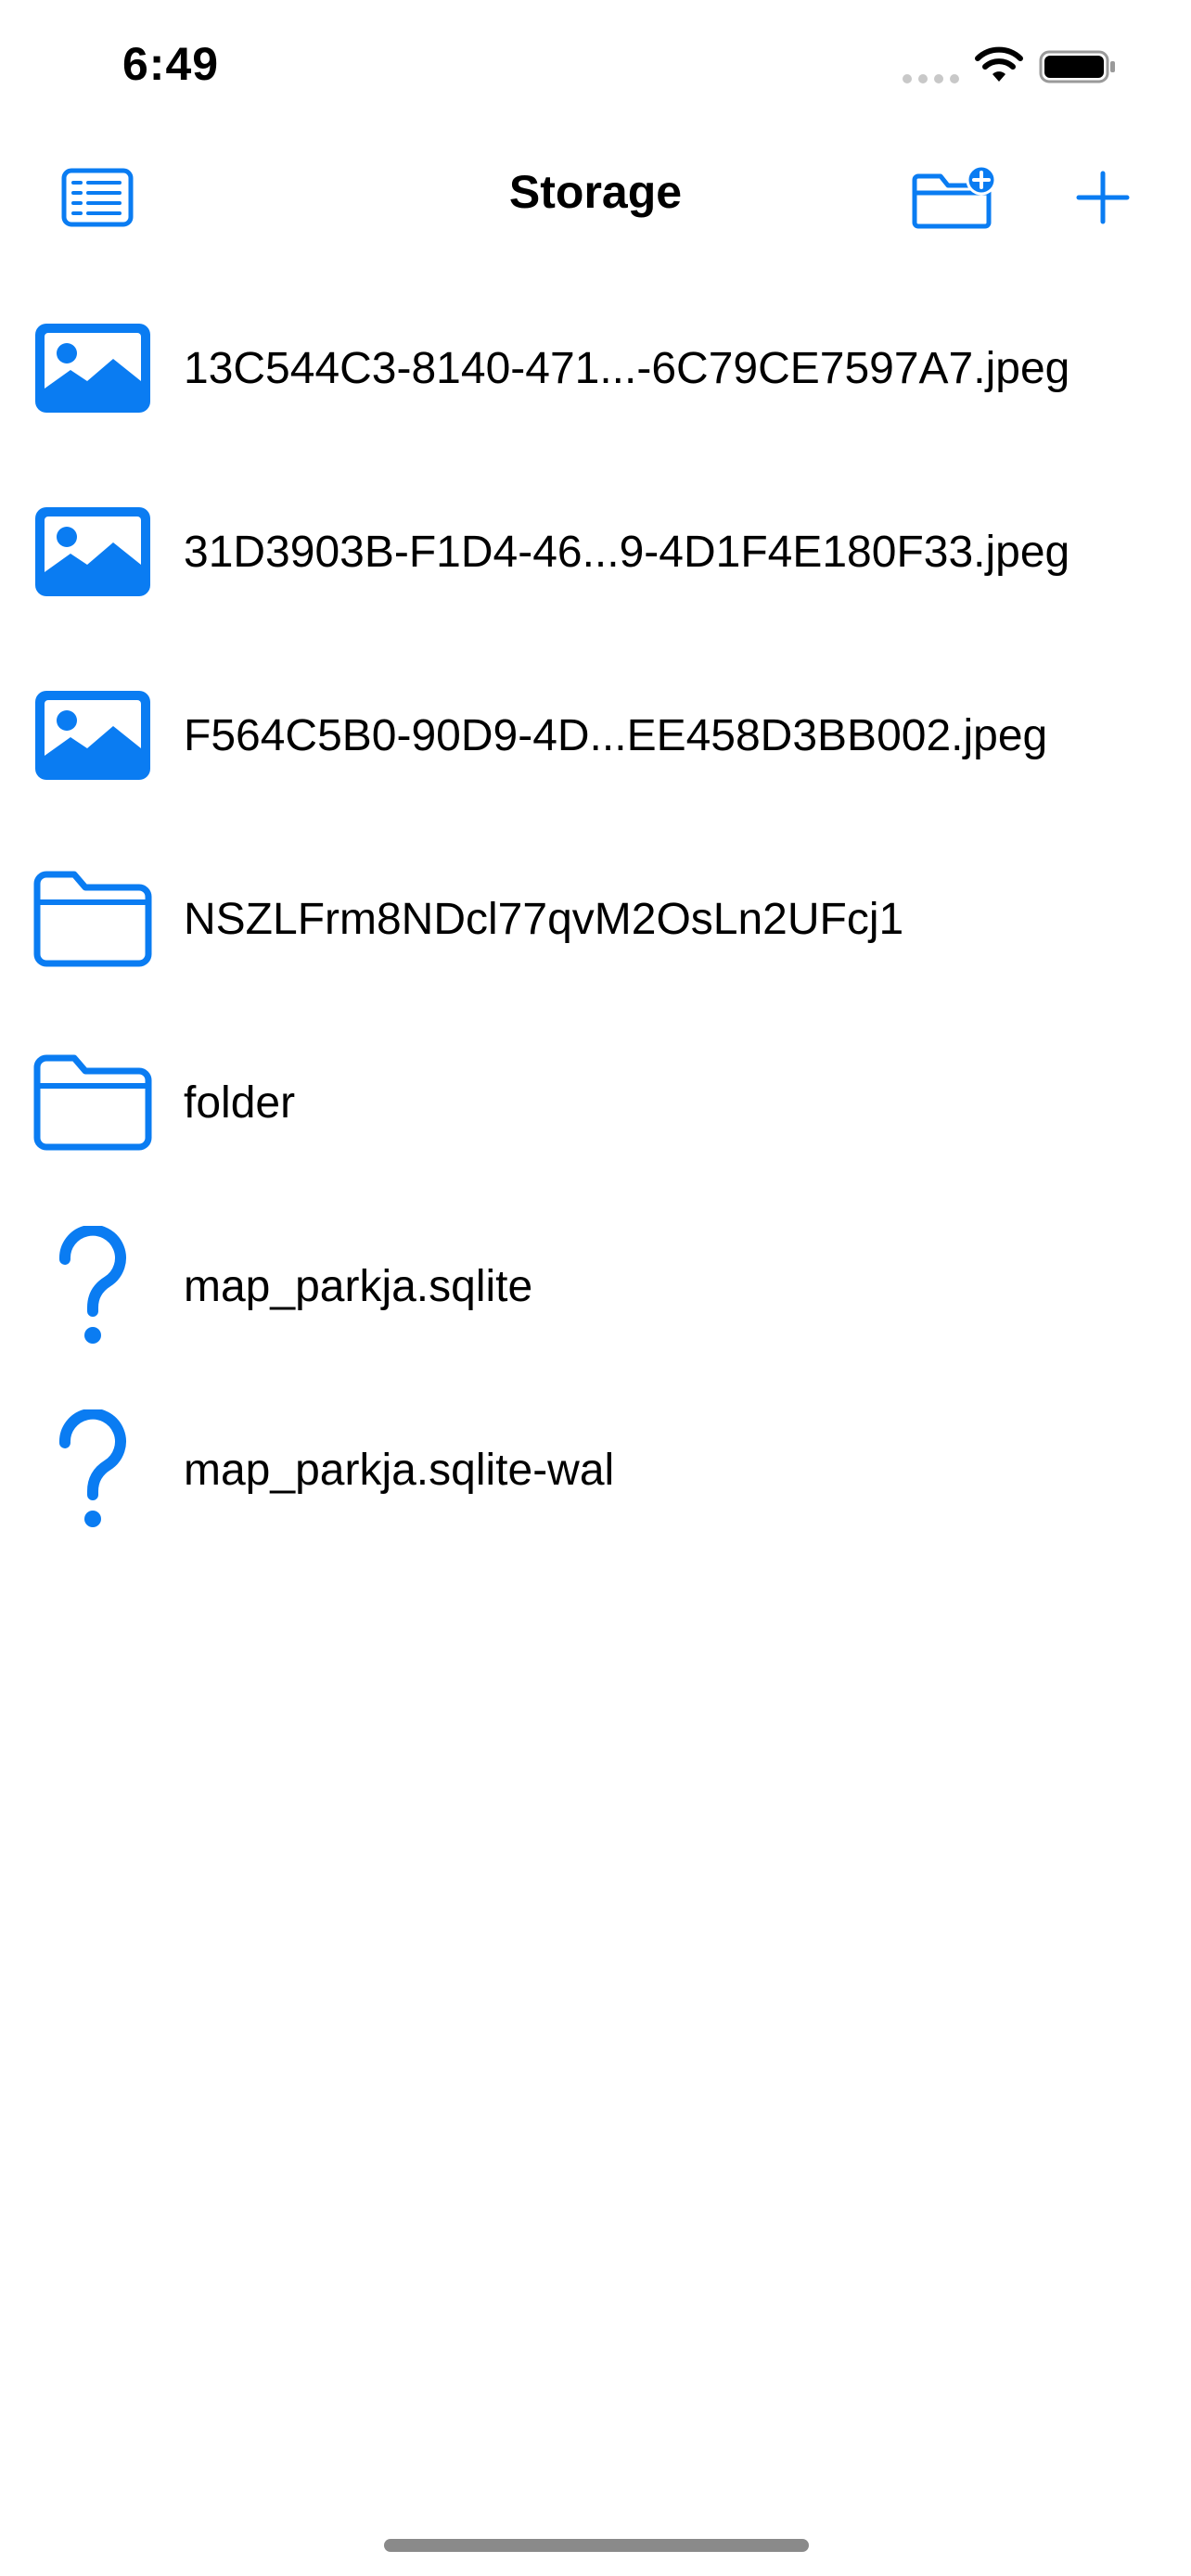  Describe the element at coordinates (616, 735) in the screenshot. I see `file-name: F564C5B0-90D9-4D...EE458D3BB002.jpeg` at that location.